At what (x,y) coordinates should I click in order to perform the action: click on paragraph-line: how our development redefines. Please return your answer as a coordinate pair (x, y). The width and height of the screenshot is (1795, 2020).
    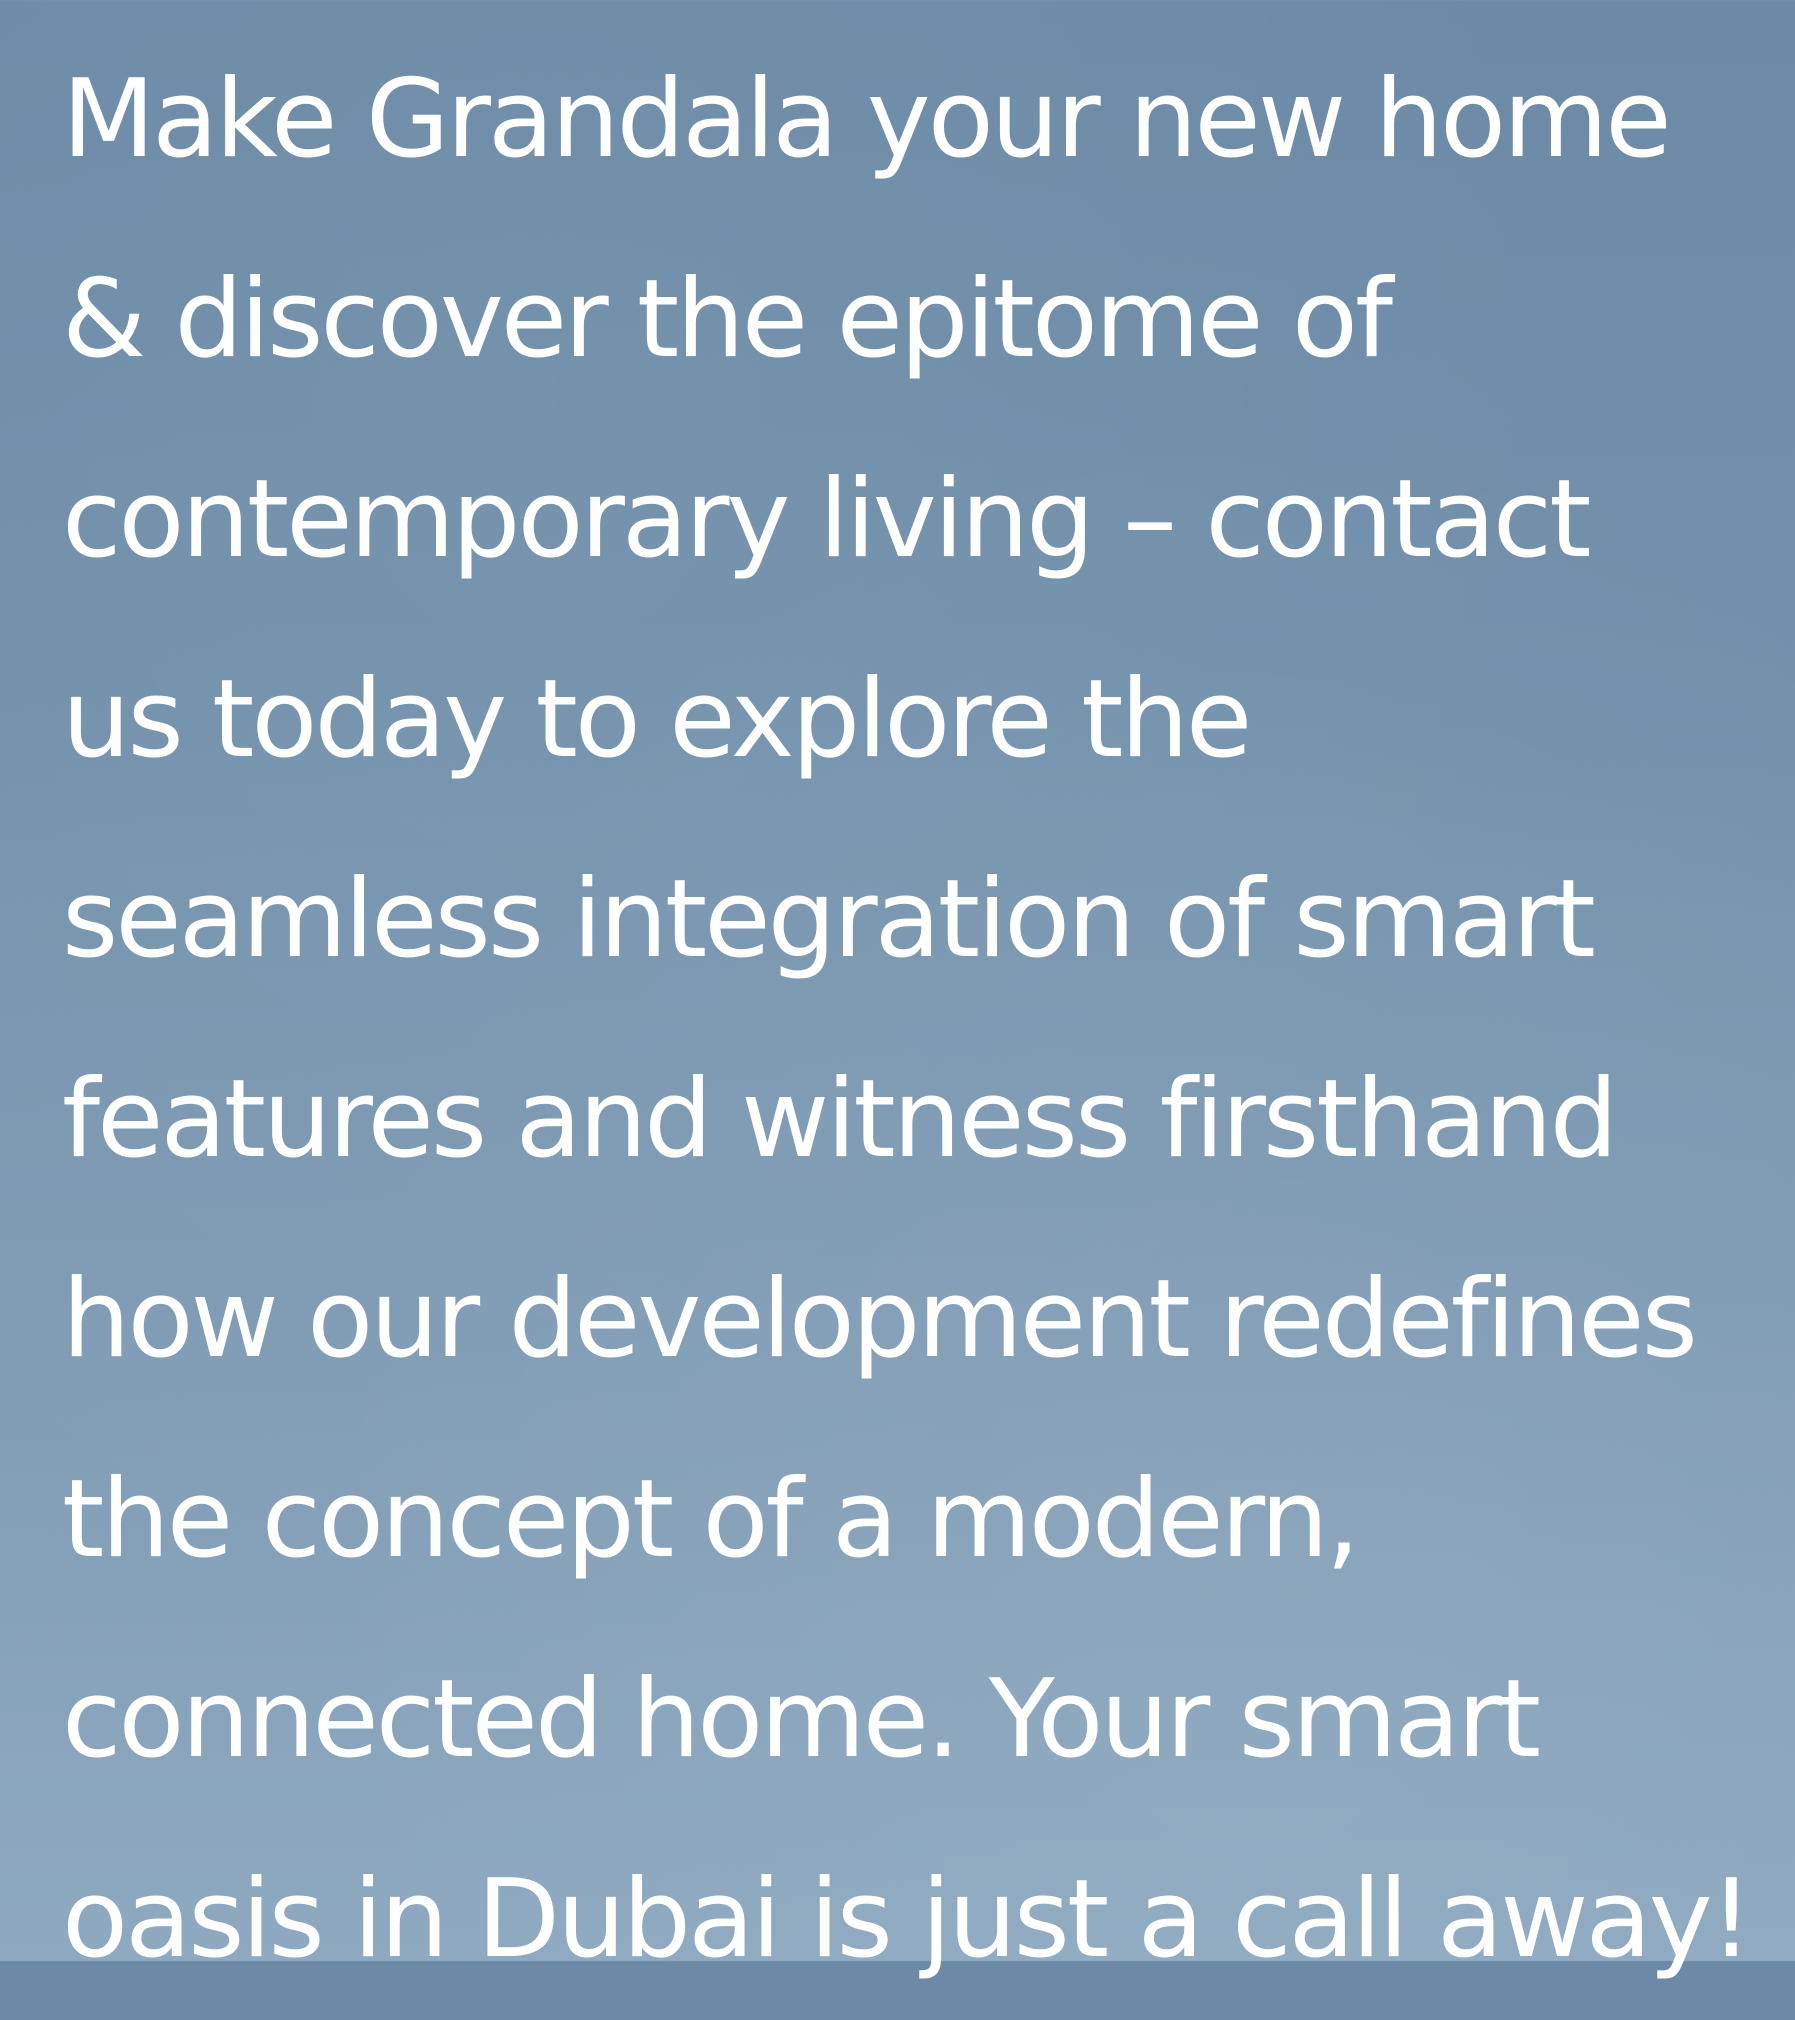
    Looking at the image, I should click on (880, 1319).